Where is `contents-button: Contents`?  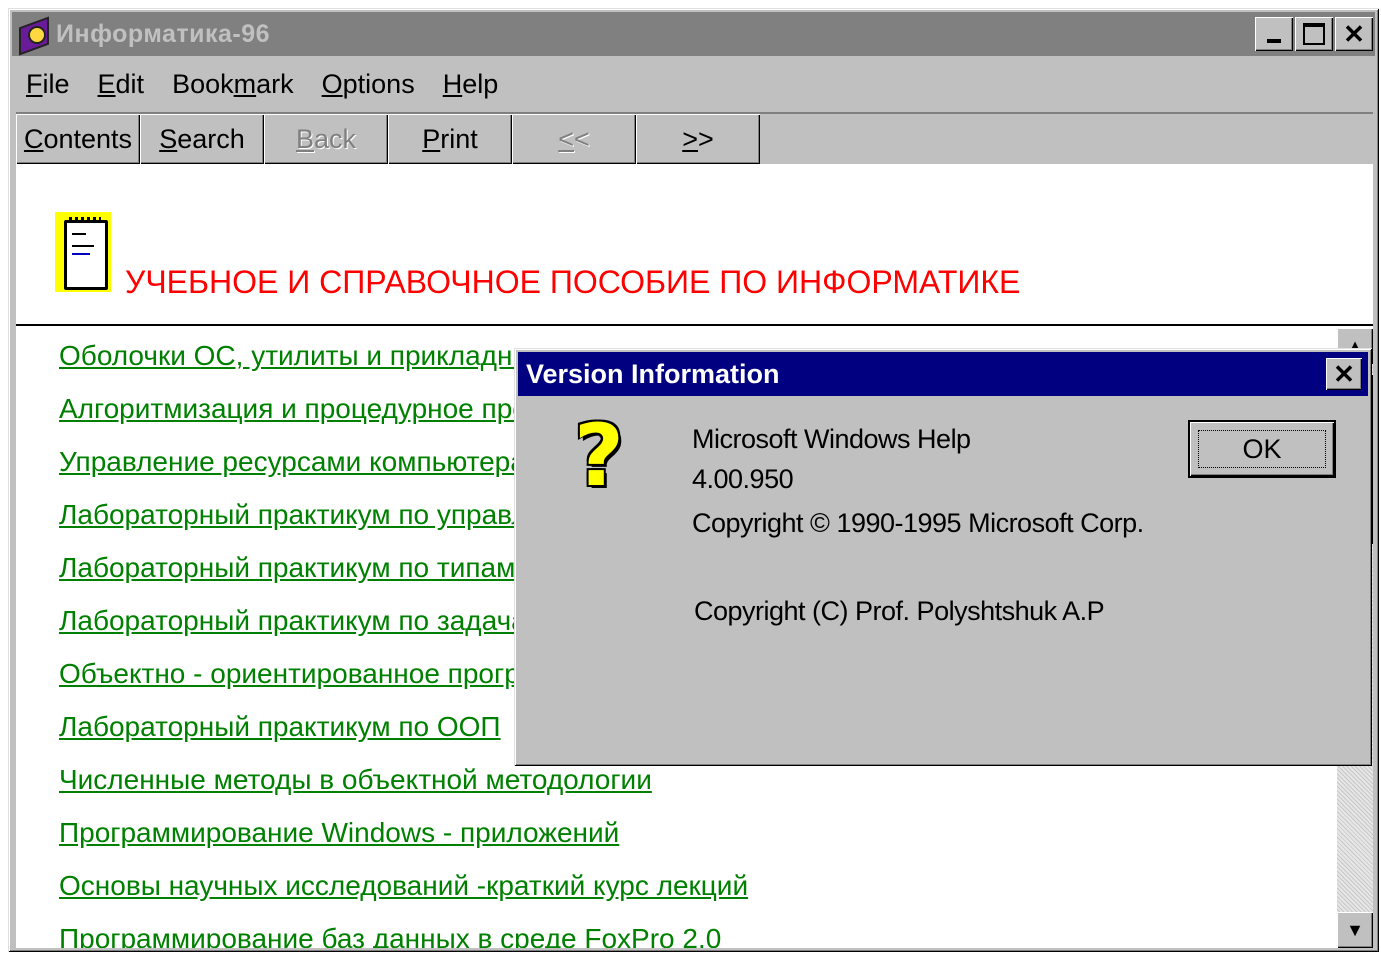
contents-button: Contents is located at coordinates (78, 139).